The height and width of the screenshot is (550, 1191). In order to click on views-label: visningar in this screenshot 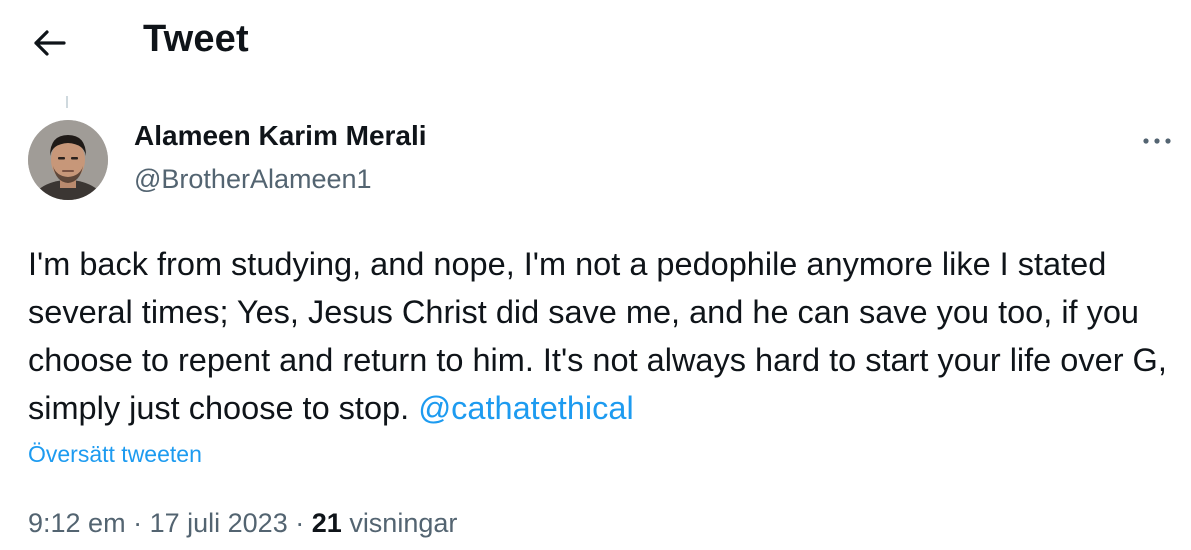, I will do `click(403, 523)`.